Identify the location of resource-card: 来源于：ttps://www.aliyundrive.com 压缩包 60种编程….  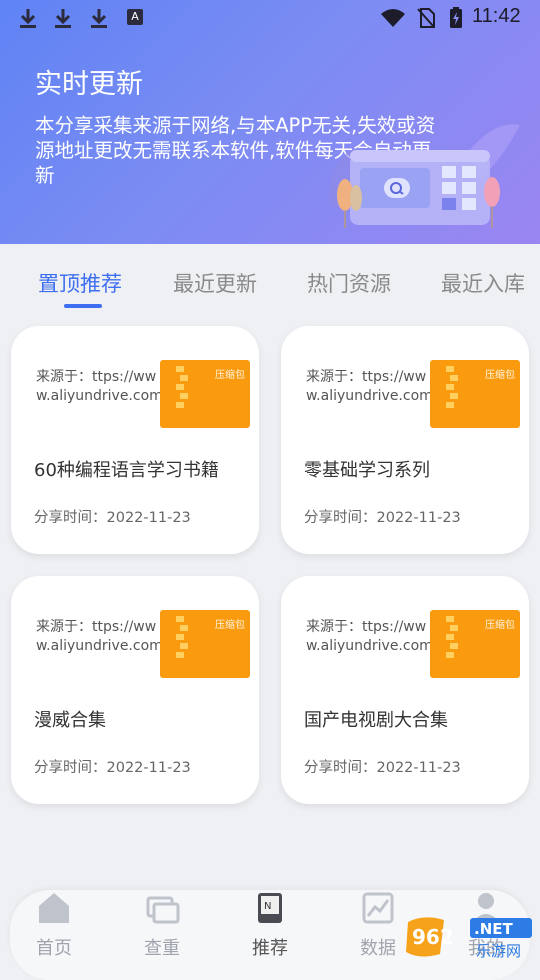
(135, 440).